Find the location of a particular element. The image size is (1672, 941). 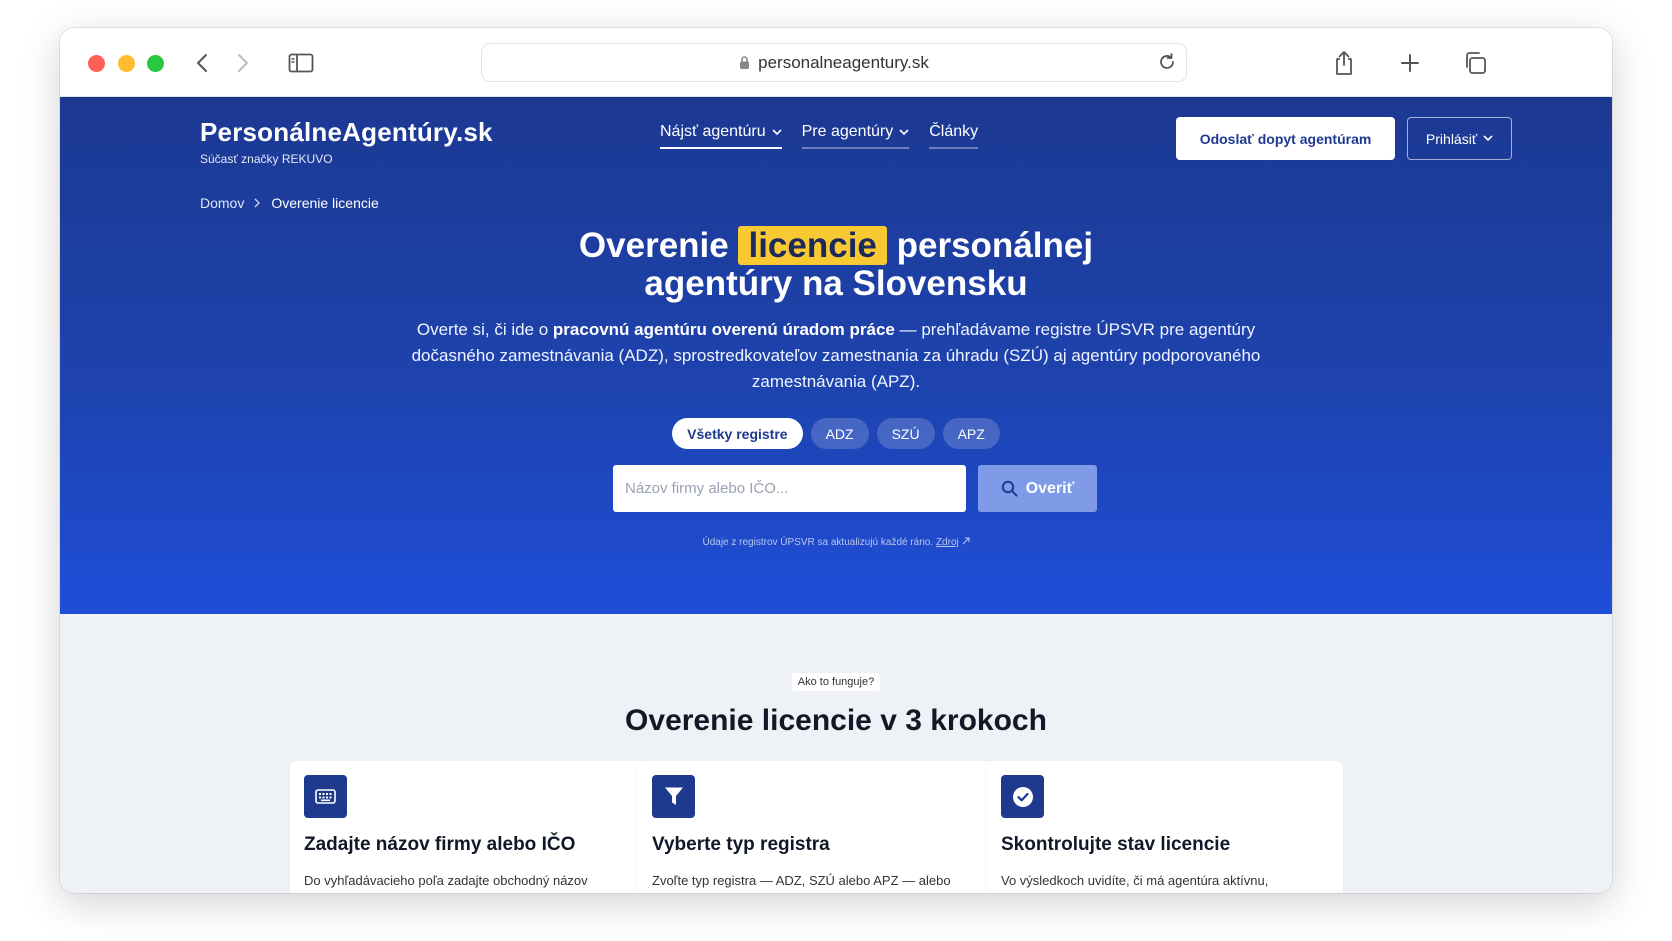

registry-filters: Všetky registre ADZ SZÚ APZ is located at coordinates (836, 433).